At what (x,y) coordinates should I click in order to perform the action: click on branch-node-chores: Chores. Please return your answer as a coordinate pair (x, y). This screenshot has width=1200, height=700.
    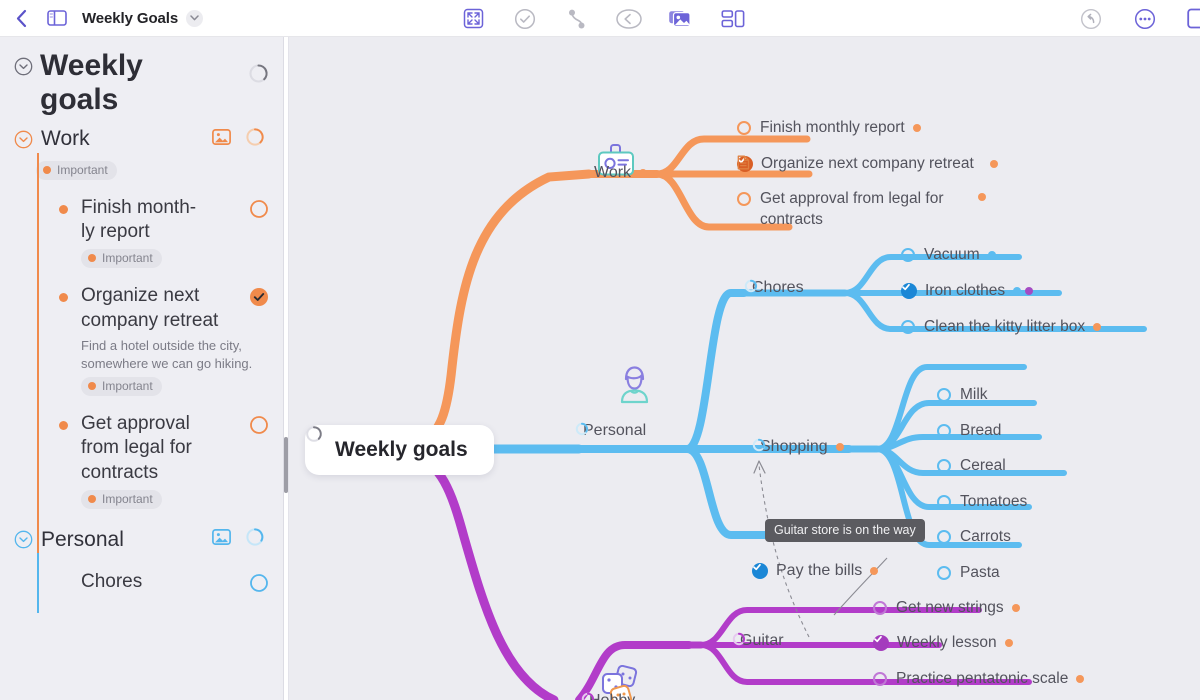
    Looking at the image, I should click on (774, 288).